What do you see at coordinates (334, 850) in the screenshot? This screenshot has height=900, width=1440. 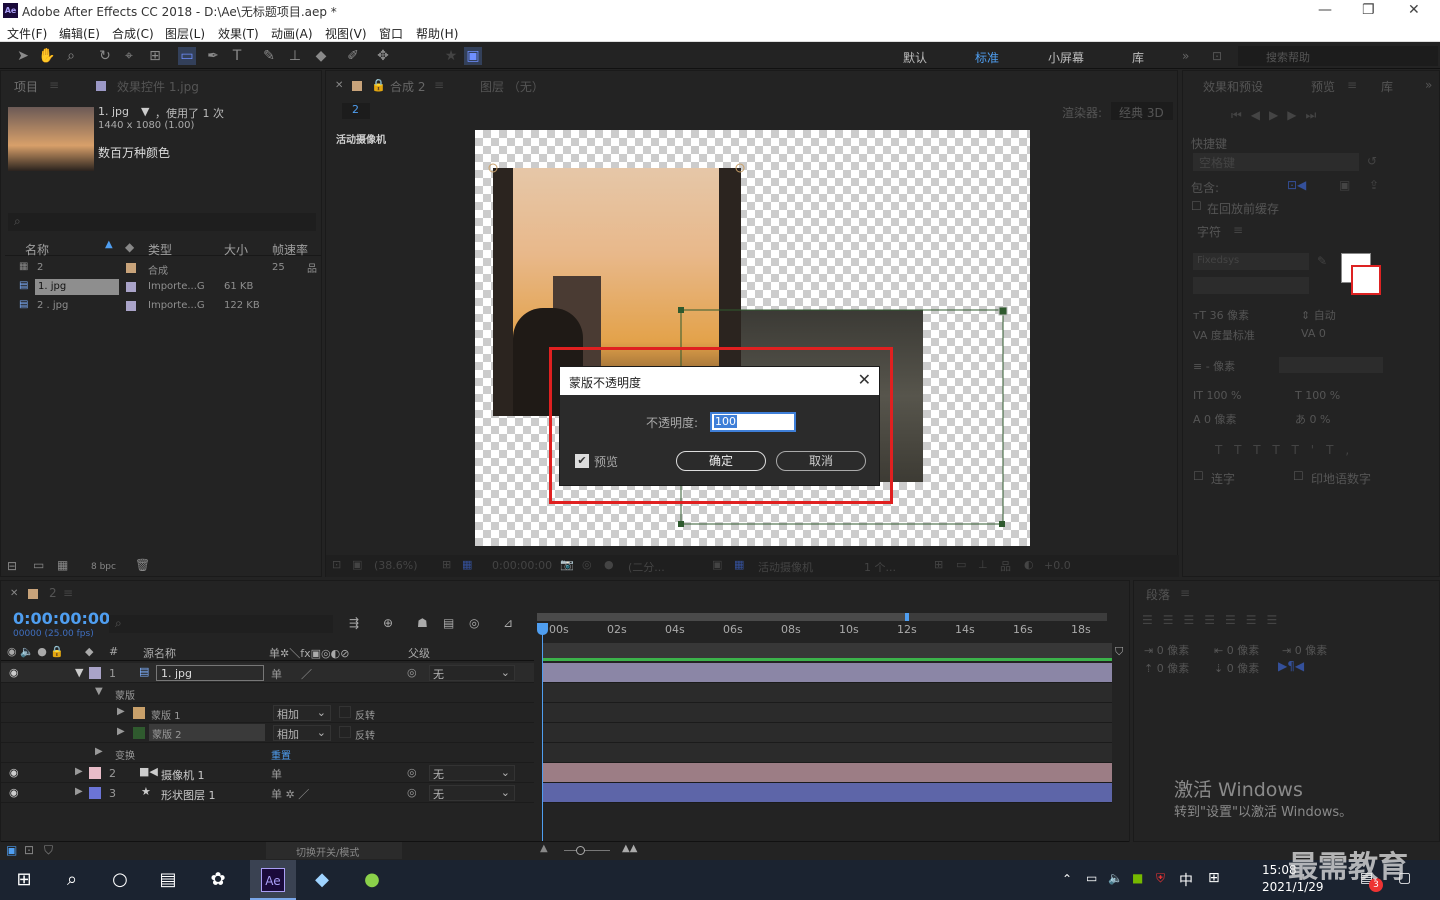 I see `toggle-switches-modes-button: 切换开关/模式` at bounding box center [334, 850].